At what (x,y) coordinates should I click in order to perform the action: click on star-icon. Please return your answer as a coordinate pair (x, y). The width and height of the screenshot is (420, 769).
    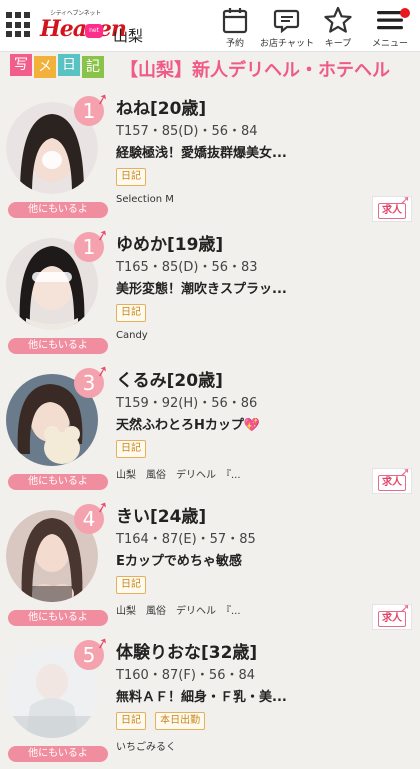
    Looking at the image, I should click on (338, 19).